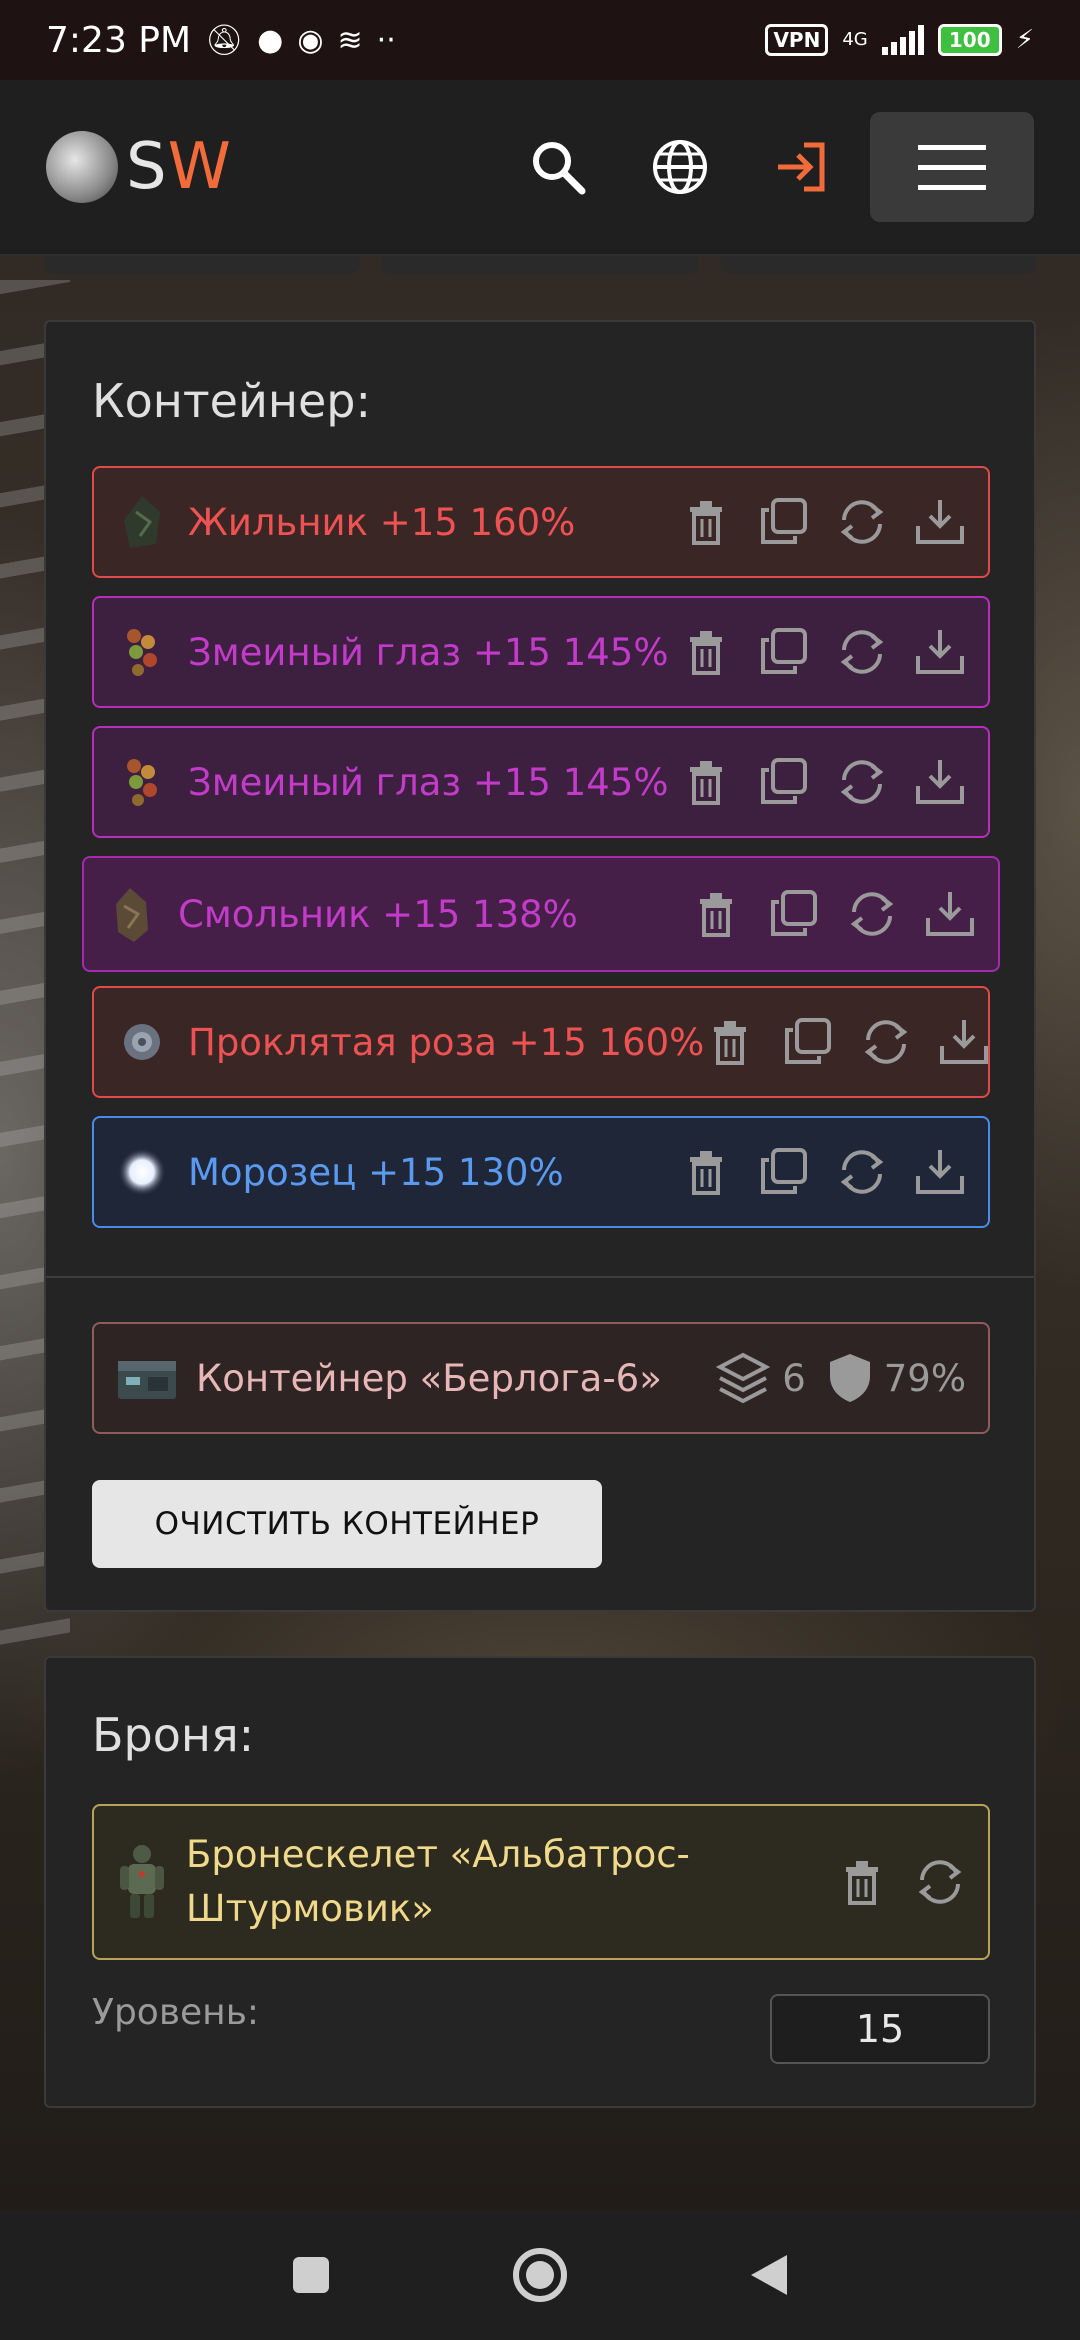 The height and width of the screenshot is (2340, 1080). I want to click on status-right: VPN 4G 100 ⚡︎, so click(899, 40).